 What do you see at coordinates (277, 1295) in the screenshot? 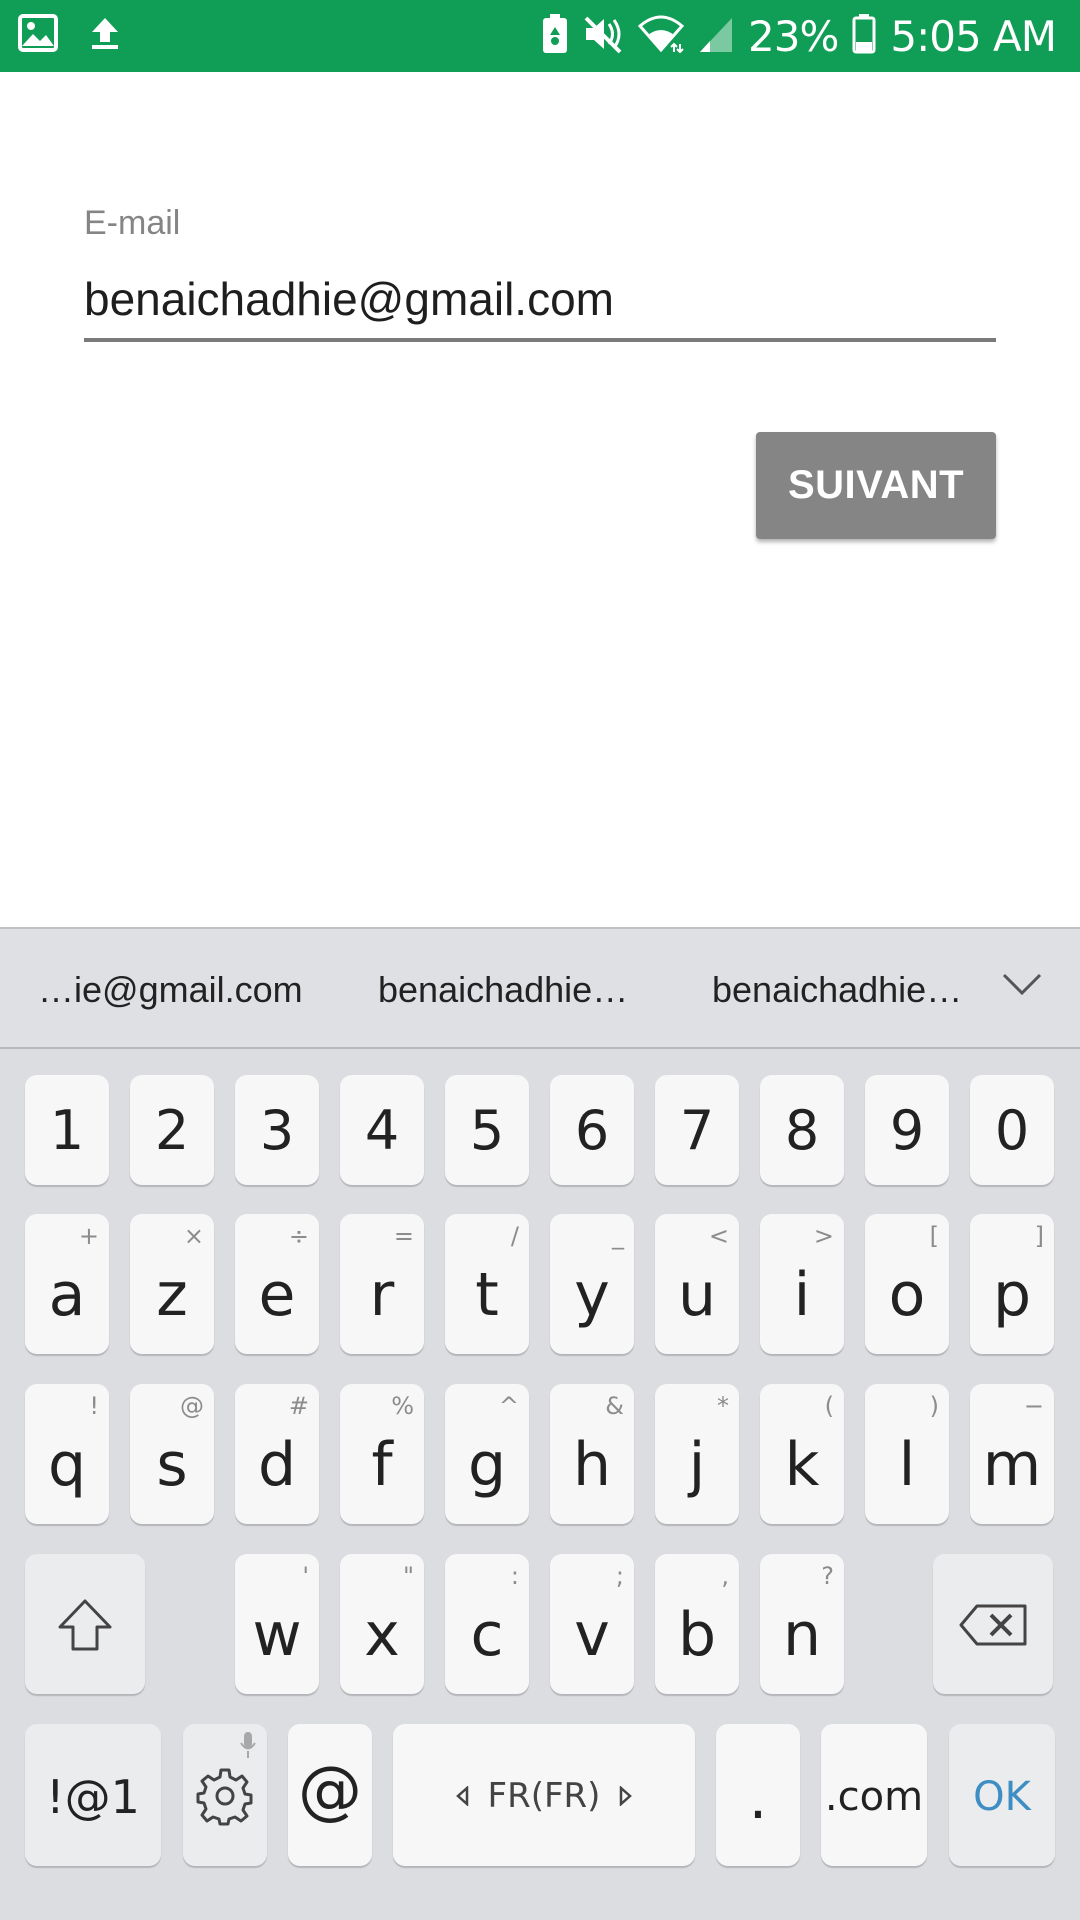
I see `key-label: e` at bounding box center [277, 1295].